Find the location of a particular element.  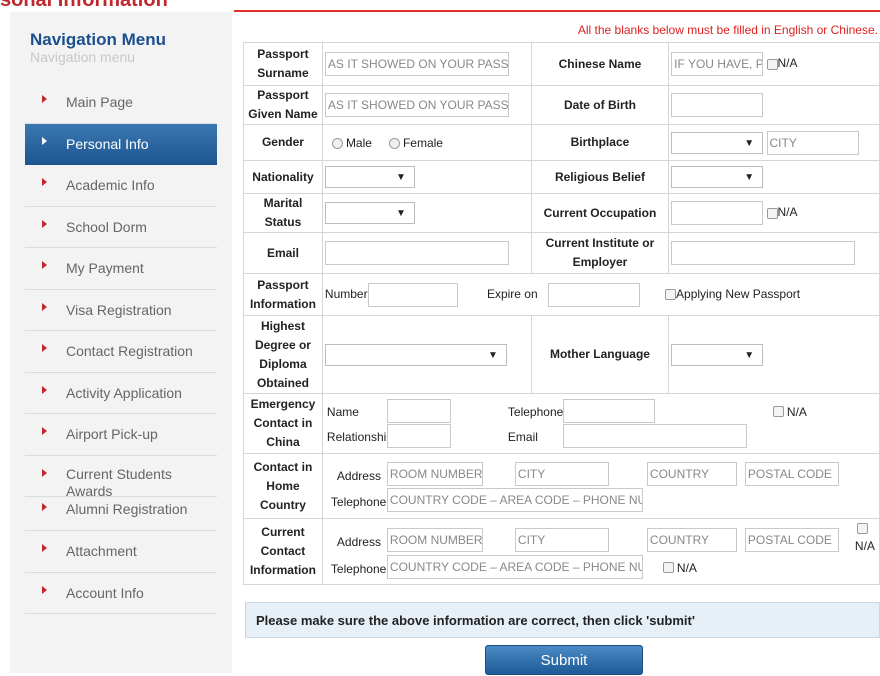

submit-button: Submit is located at coordinates (564, 660).